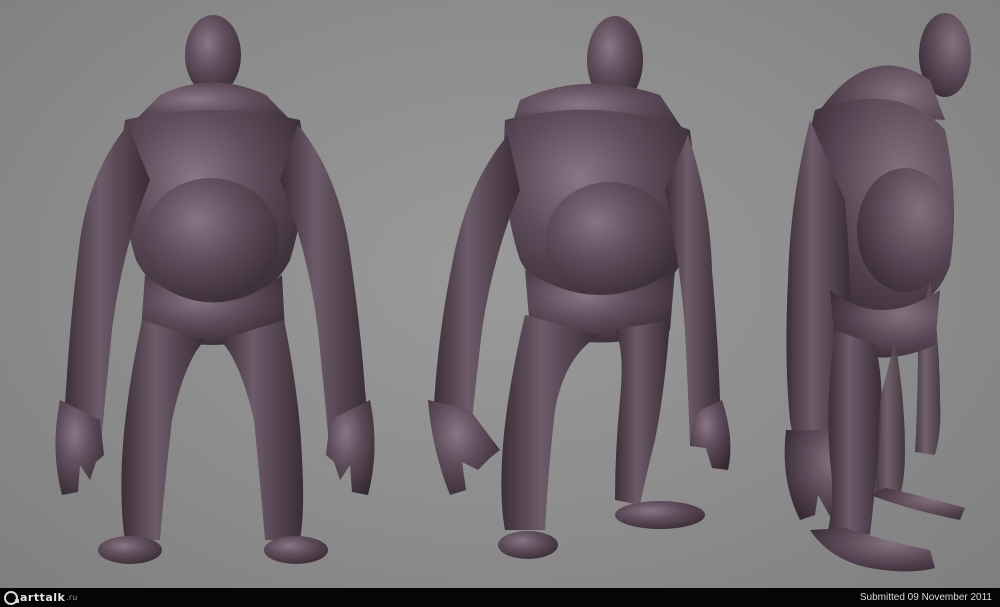  Describe the element at coordinates (500, 597) in the screenshot. I see `footer-bar: arttalk .ru Submitted 09 November 2011` at that location.